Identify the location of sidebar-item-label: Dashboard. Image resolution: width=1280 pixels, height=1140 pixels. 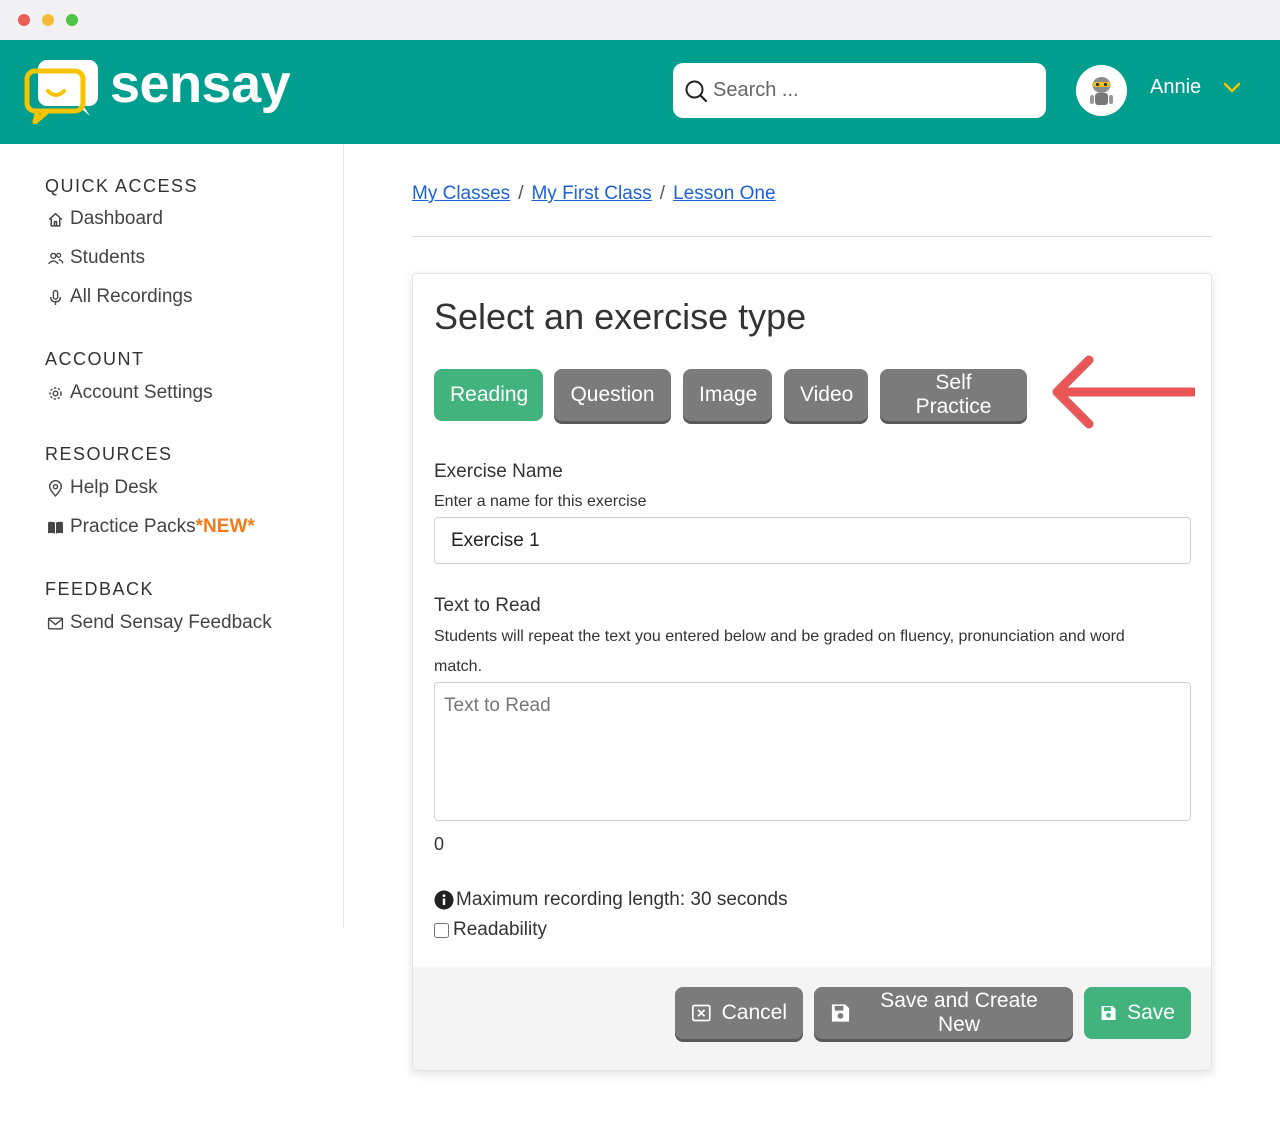
(116, 218).